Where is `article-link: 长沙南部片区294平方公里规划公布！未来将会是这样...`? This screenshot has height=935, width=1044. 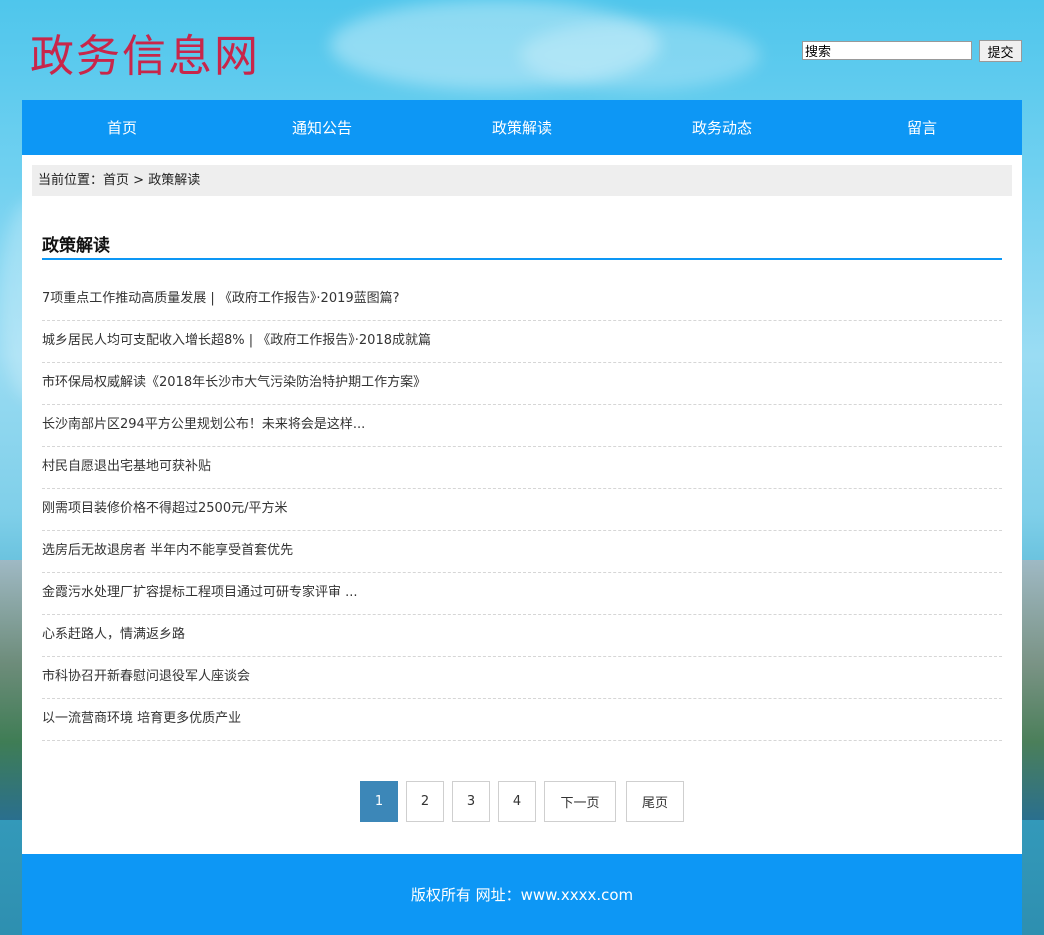
article-link: 长沙南部片区294平方公里规划公布！未来将会是这样... is located at coordinates (522, 426).